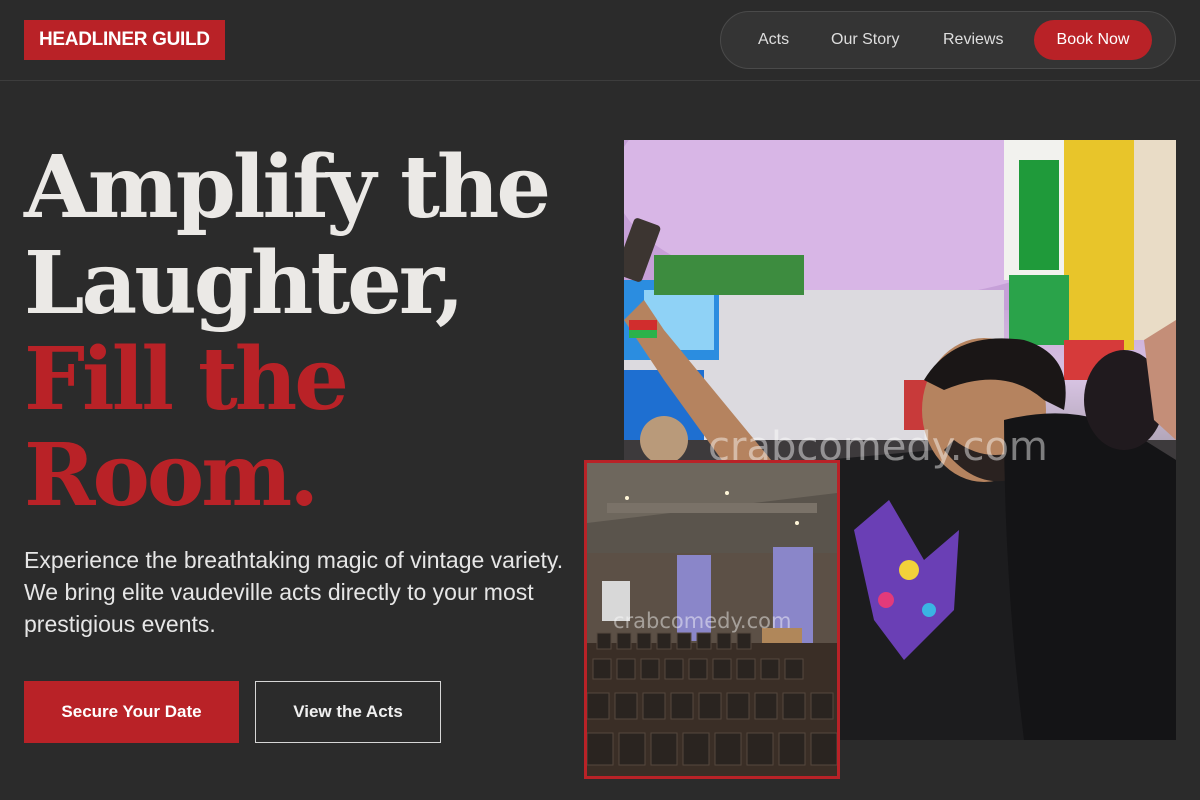  Describe the element at coordinates (348, 712) in the screenshot. I see `view-the-acts-button: View the Acts` at that location.